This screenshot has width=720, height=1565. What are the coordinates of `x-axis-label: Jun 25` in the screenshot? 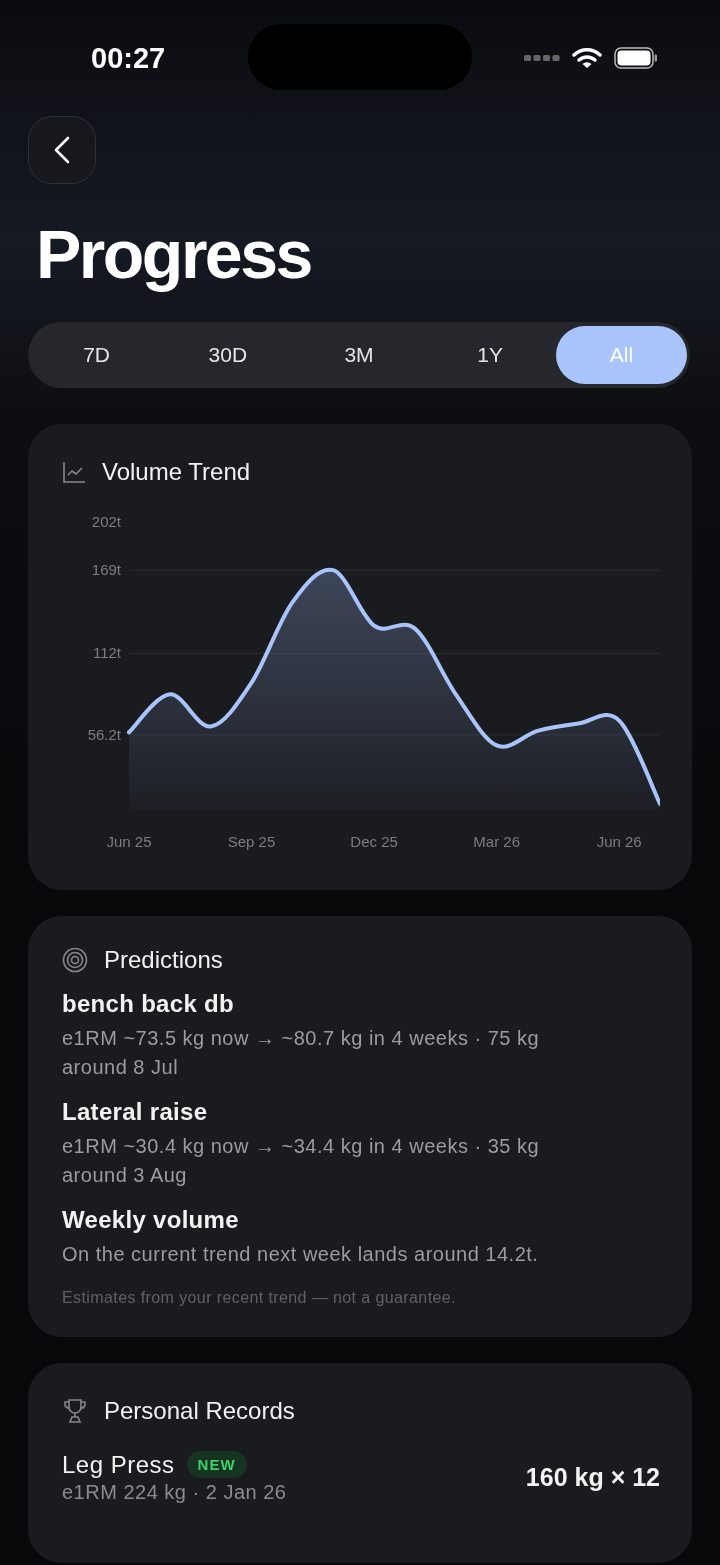 It's located at (129, 841).